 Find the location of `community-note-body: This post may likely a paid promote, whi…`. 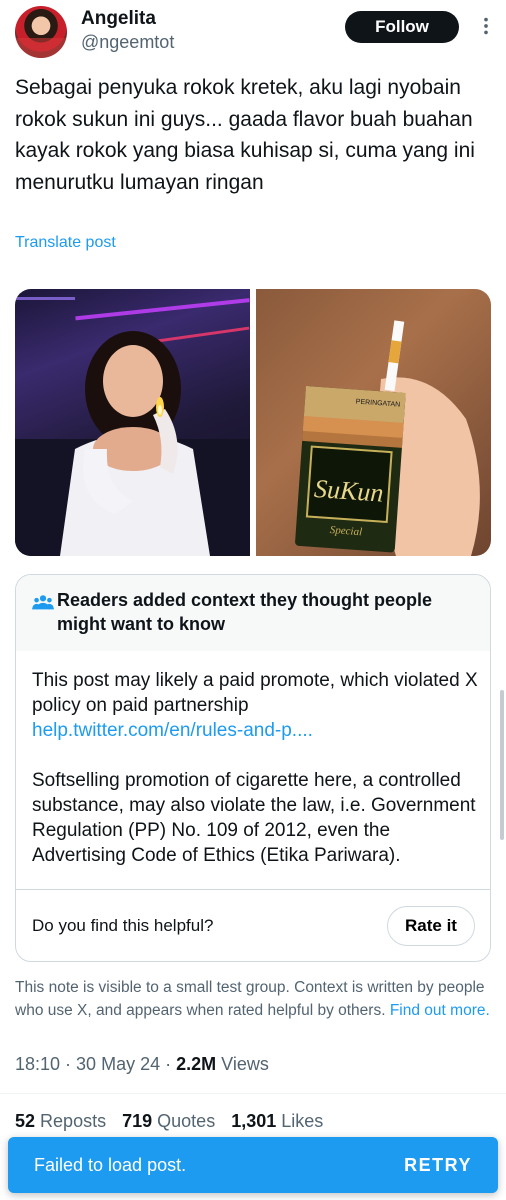

community-note-body: This post may likely a paid promote, whi… is located at coordinates (257, 768).